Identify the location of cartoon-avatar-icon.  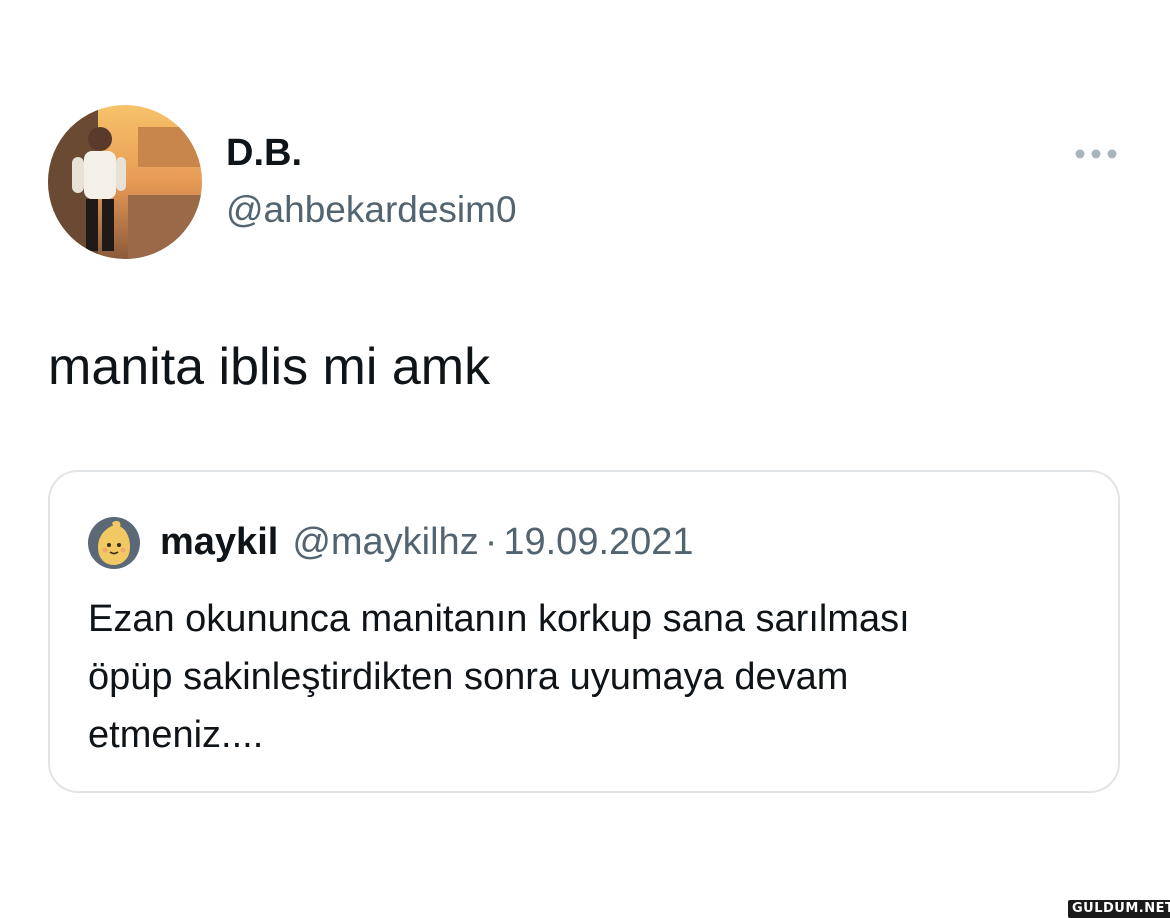
(114, 543).